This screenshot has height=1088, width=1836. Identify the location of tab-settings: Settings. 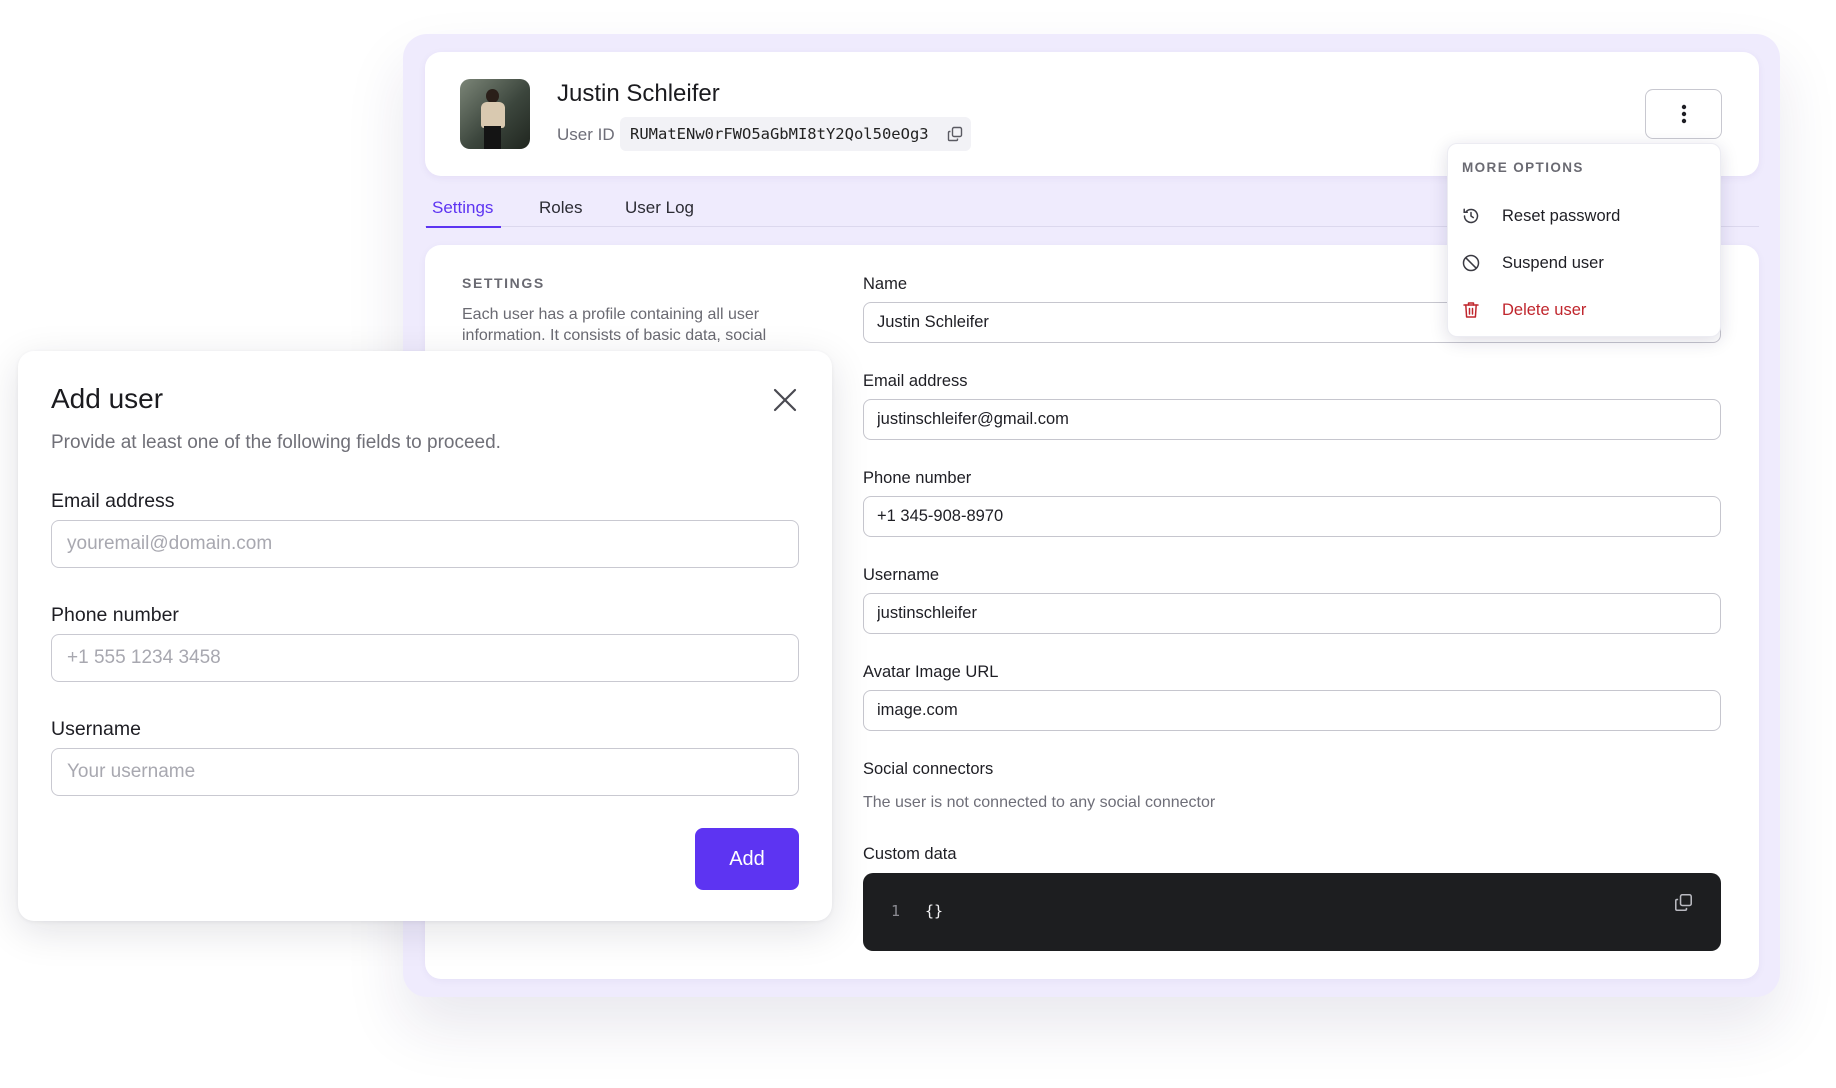
(463, 213).